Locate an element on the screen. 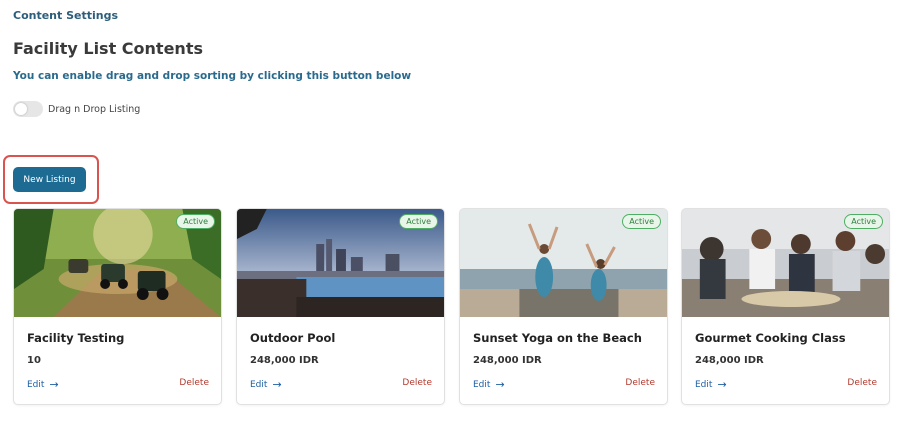  drag-drop-toggle-label: Drag n Drop Listing is located at coordinates (94, 109).